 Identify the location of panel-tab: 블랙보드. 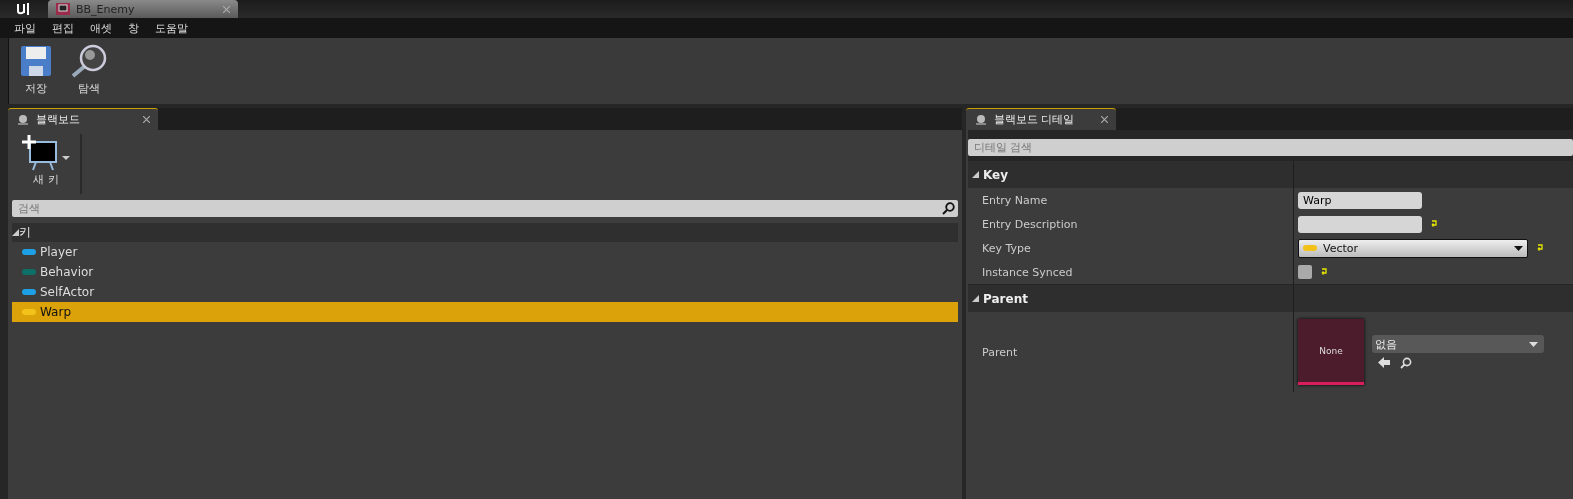
(83, 119).